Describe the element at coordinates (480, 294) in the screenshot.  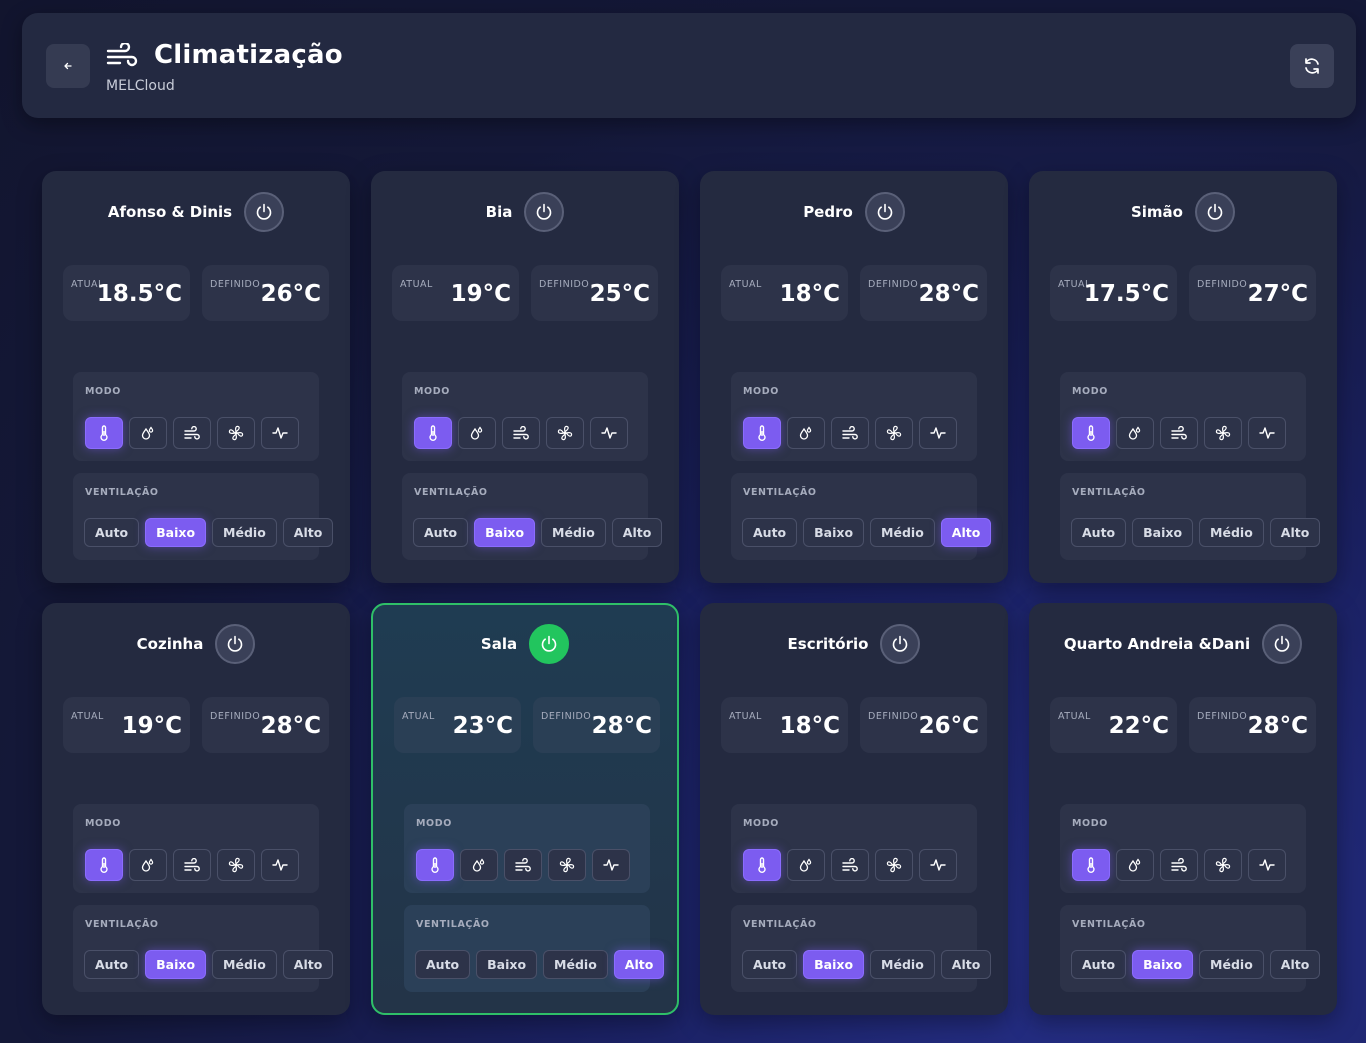
I see `current-temp-value: 19°C` at that location.